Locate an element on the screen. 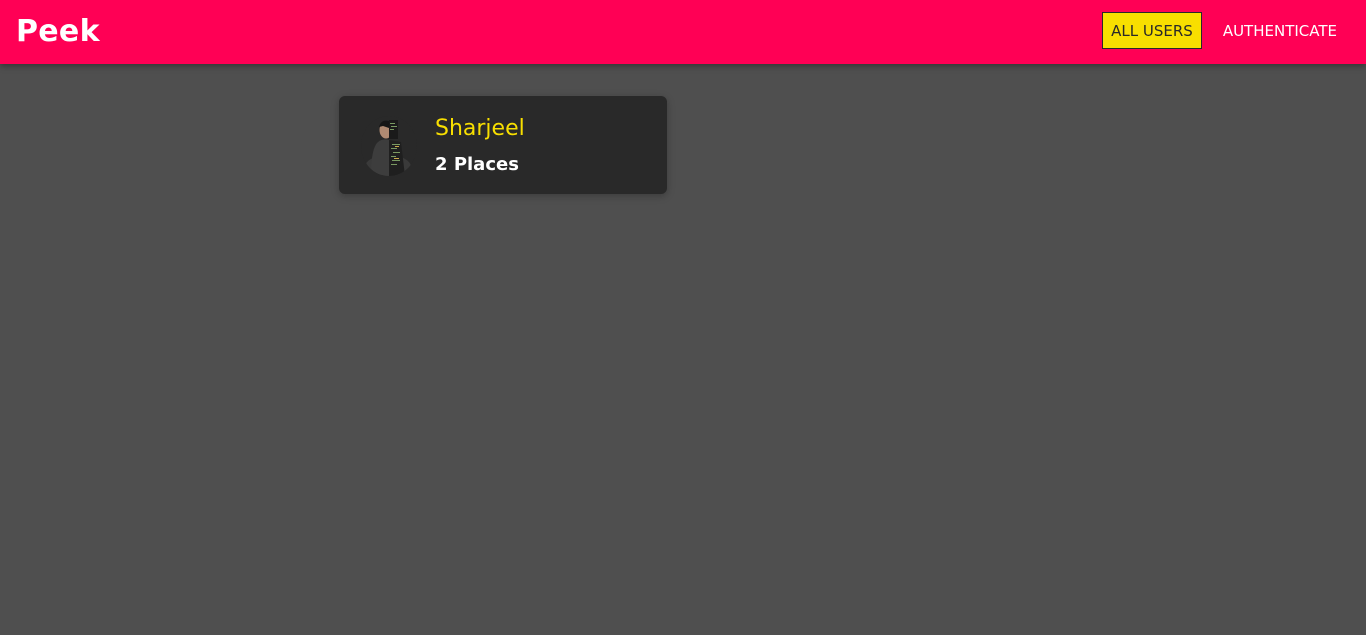 This screenshot has height=635, width=1366. user-name: Sharjeel is located at coordinates (480, 128).